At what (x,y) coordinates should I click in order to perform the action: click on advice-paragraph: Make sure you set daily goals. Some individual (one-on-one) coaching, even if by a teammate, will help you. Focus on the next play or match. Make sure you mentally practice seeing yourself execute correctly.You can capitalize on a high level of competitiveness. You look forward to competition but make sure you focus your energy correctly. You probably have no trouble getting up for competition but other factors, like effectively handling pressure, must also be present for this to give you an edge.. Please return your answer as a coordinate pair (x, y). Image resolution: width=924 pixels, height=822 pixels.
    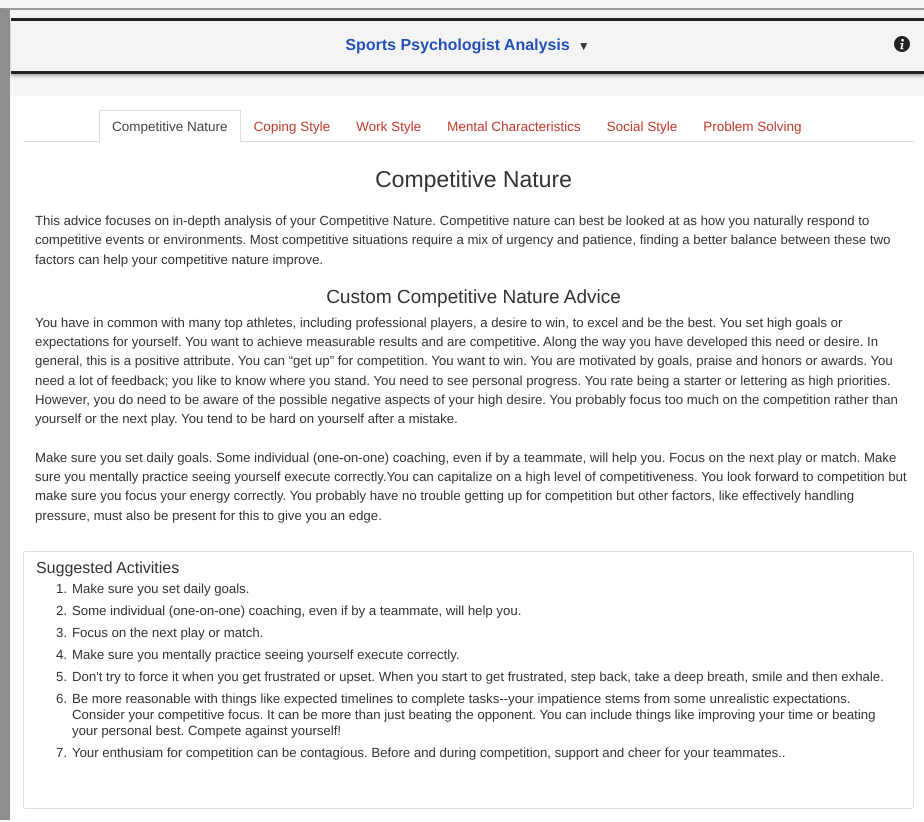
    Looking at the image, I should click on (471, 486).